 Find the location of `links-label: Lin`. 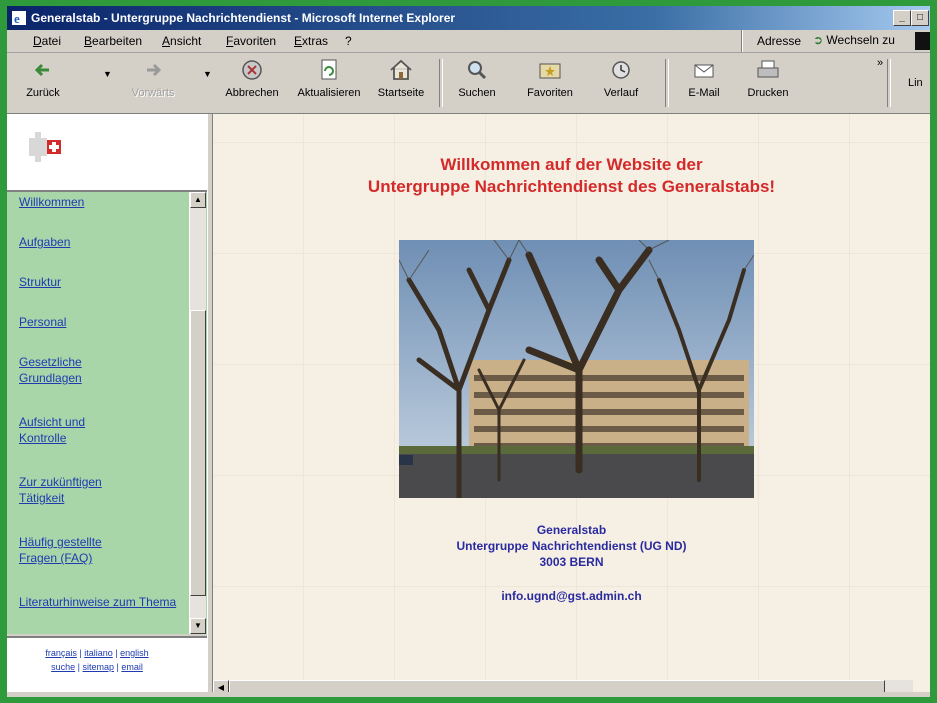

links-label: Lin is located at coordinates (915, 83).